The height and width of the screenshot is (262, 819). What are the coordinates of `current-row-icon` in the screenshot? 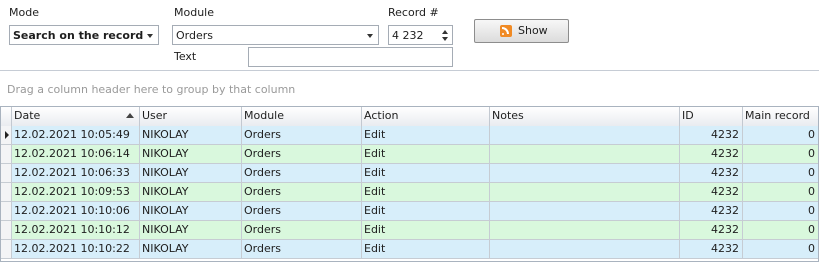 It's located at (7, 135).